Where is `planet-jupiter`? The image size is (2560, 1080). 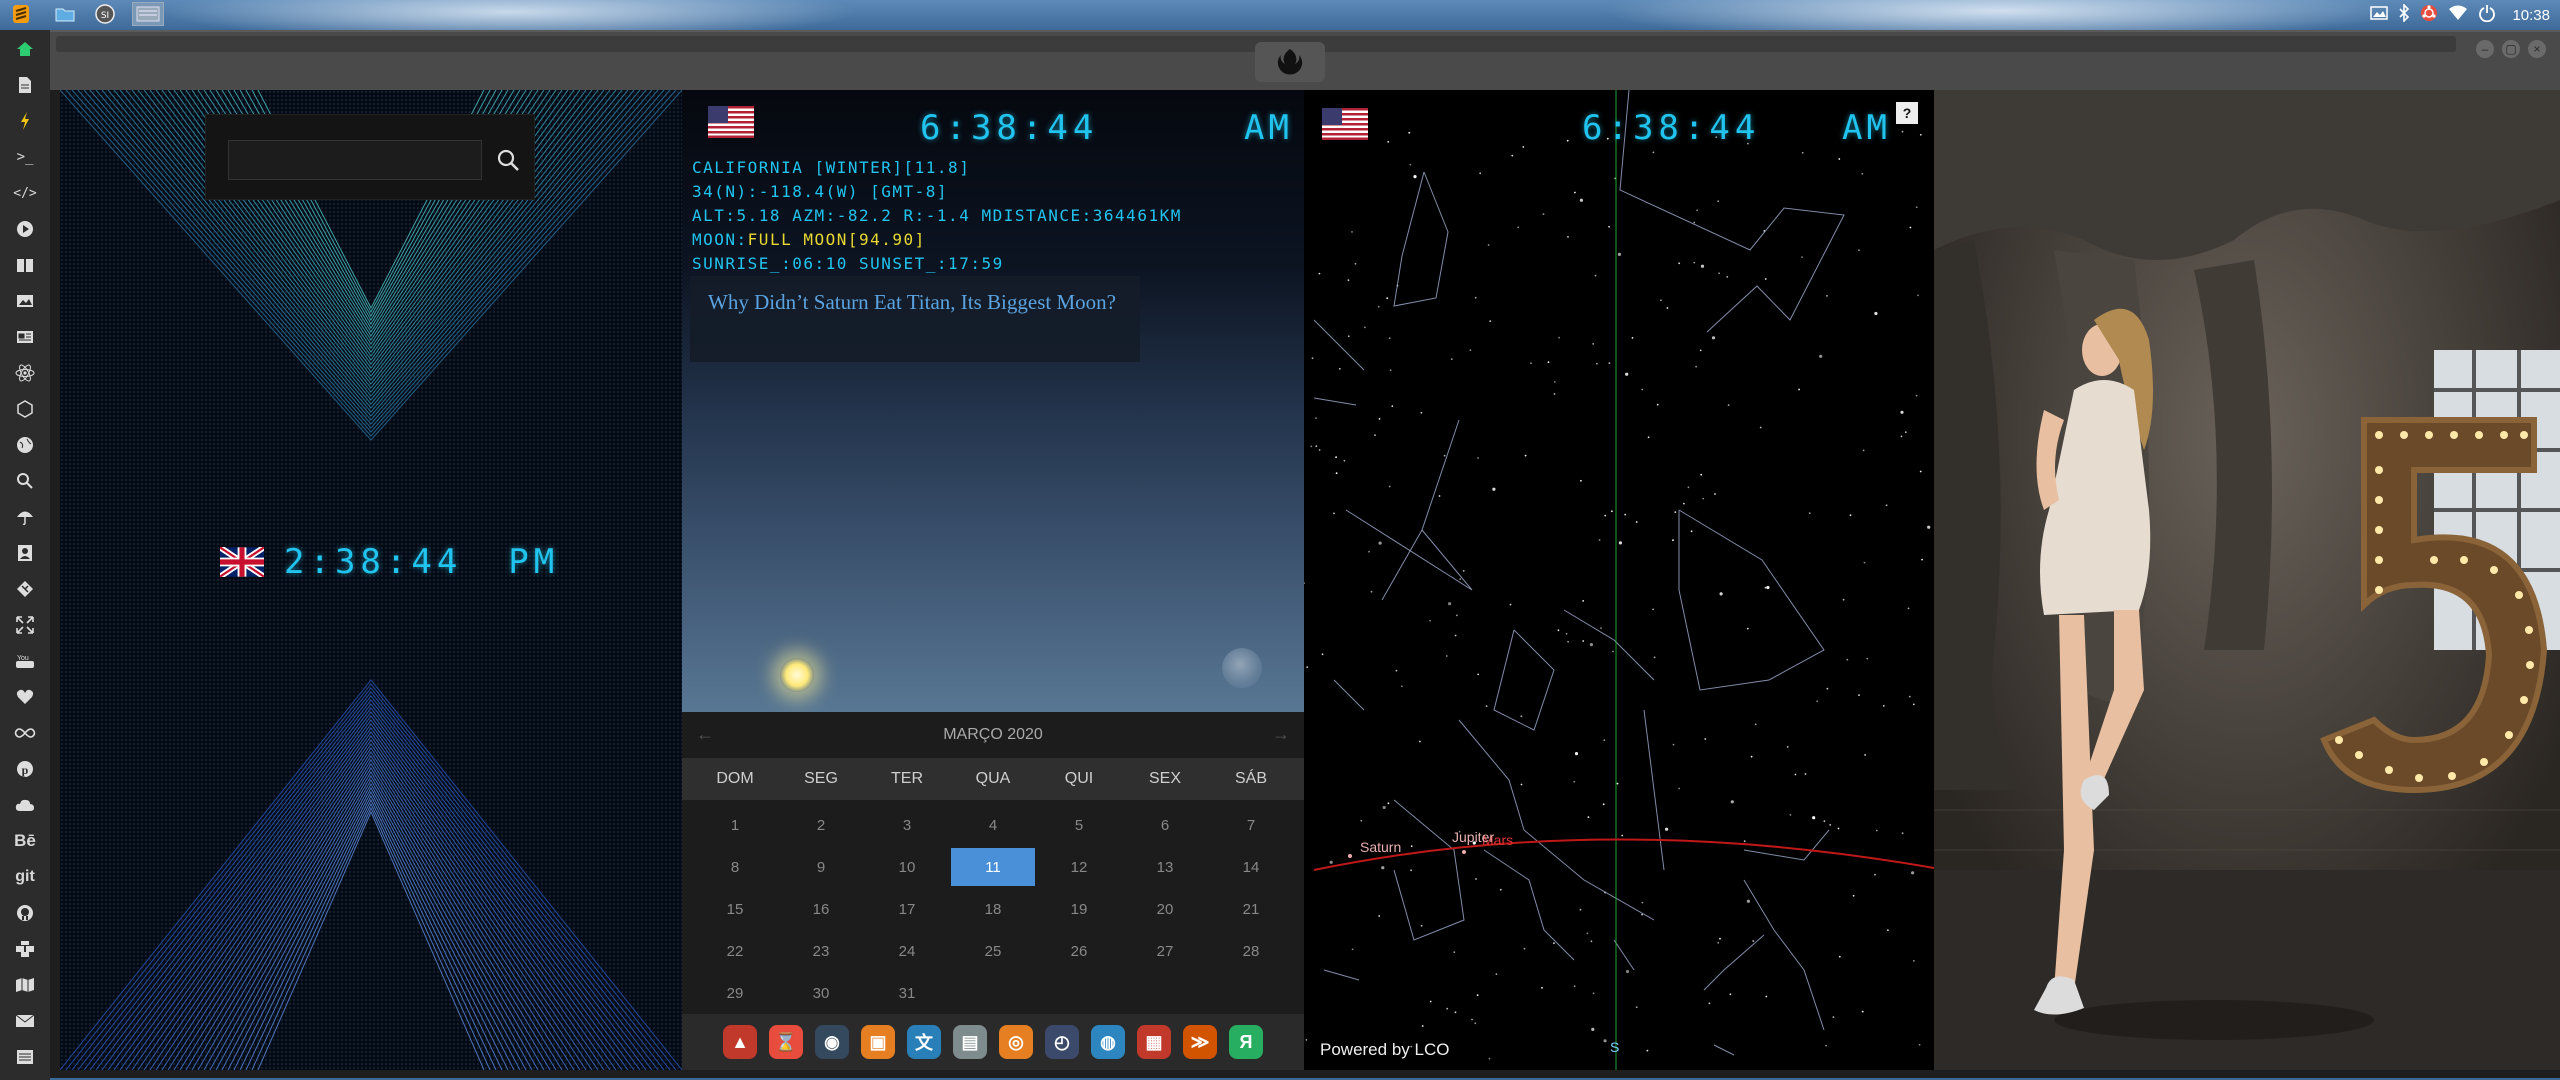 planet-jupiter is located at coordinates (1464, 852).